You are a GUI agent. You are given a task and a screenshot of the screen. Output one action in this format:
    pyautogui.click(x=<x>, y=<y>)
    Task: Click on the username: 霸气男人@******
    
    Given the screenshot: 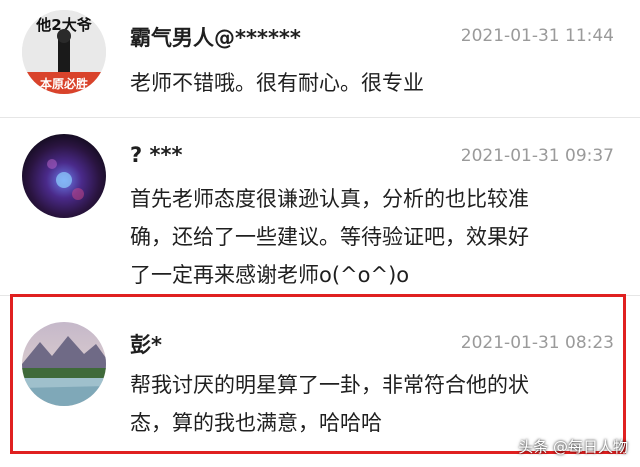 What is the action you would take?
    pyautogui.click(x=215, y=37)
    